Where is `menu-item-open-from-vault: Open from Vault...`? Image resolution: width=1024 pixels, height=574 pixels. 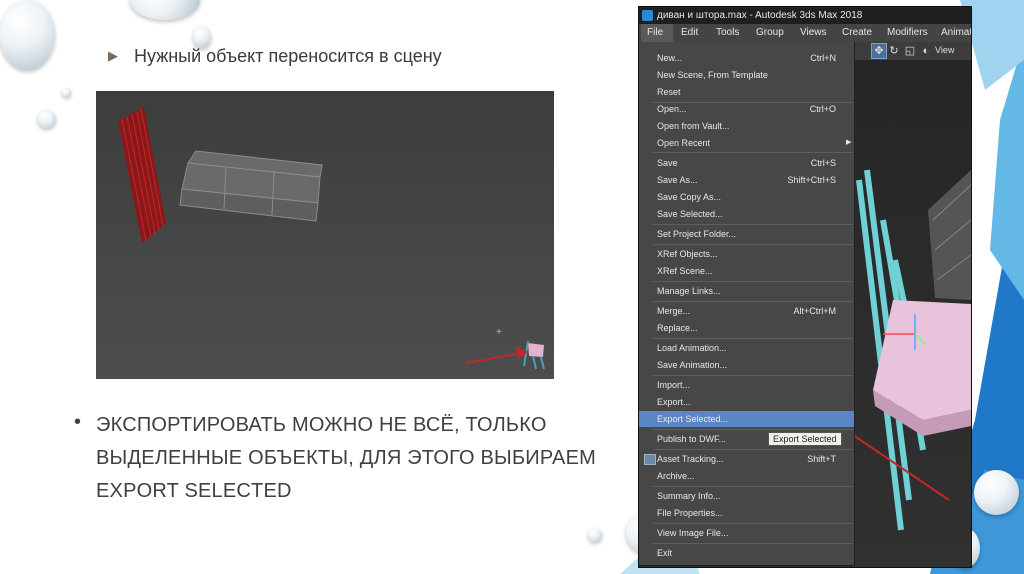 menu-item-open-from-vault: Open from Vault... is located at coordinates (746, 126).